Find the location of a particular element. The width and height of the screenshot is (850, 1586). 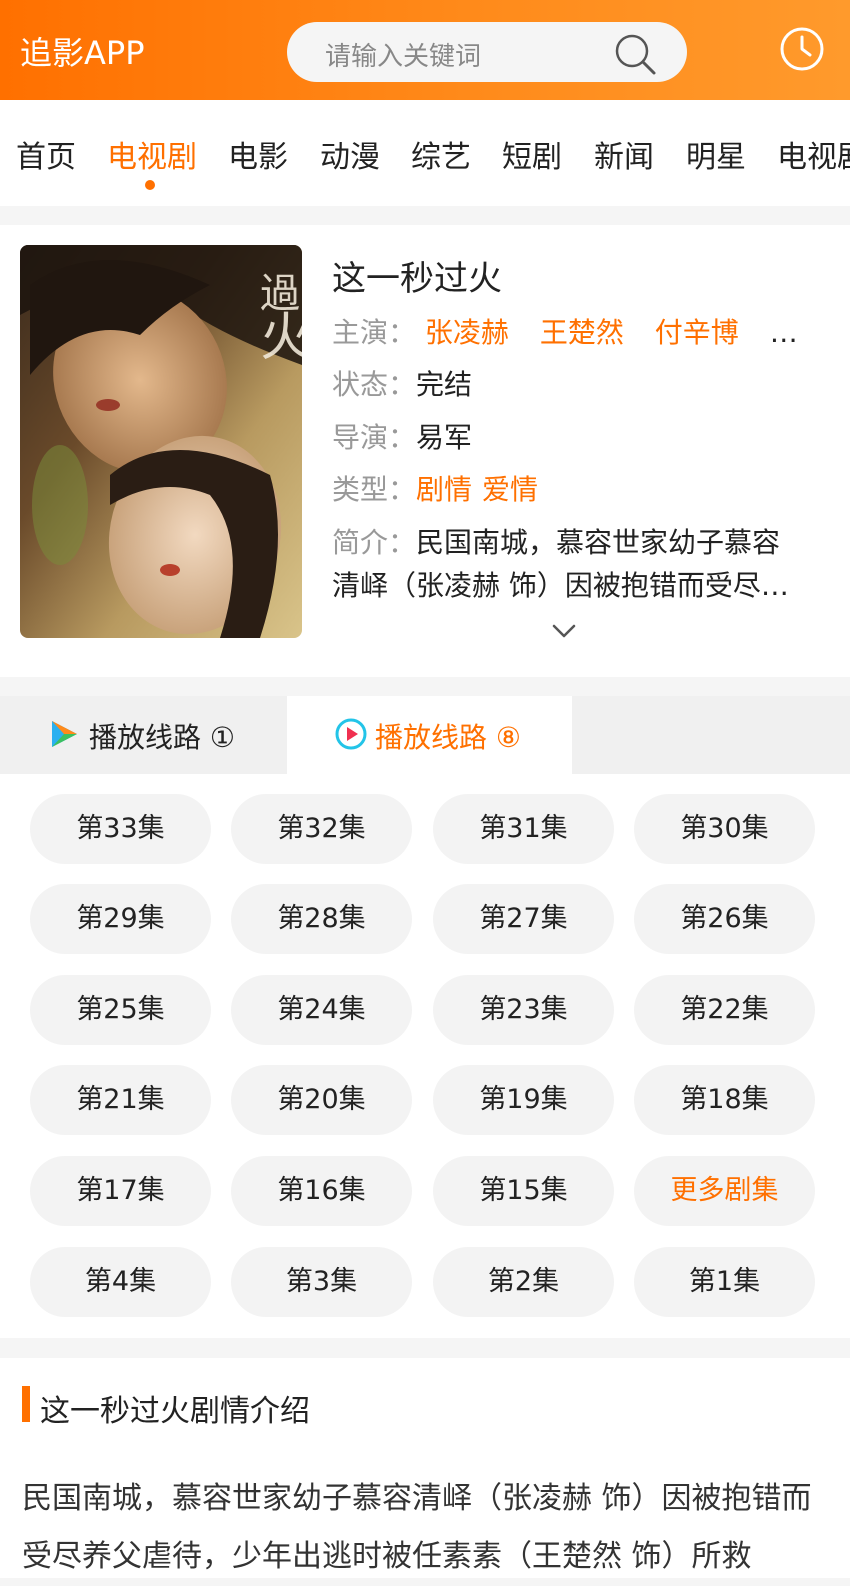

cast-link: 张凌赫 is located at coordinates (467, 332).